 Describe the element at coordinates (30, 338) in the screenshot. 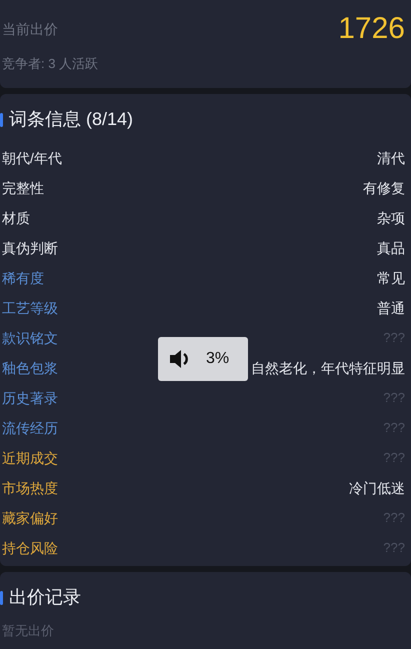

I see `attribute-label: 款识铭文` at that location.